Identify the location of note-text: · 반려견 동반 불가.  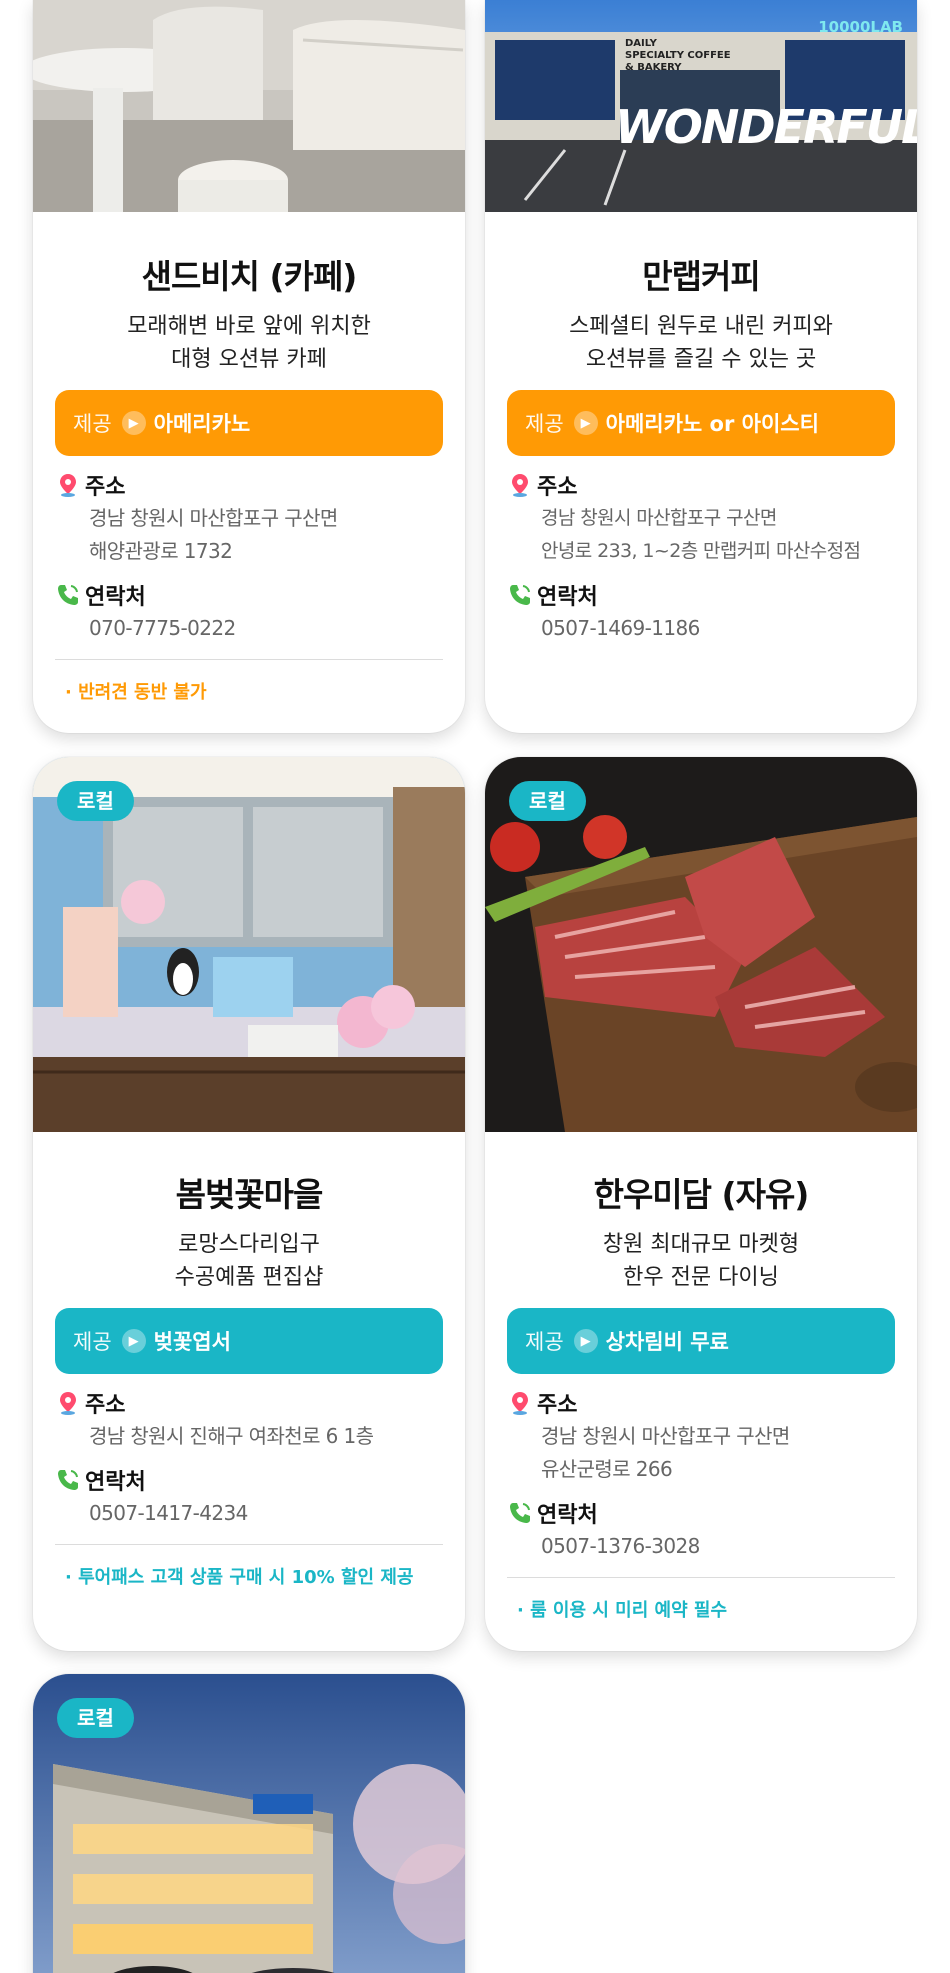
(136, 692).